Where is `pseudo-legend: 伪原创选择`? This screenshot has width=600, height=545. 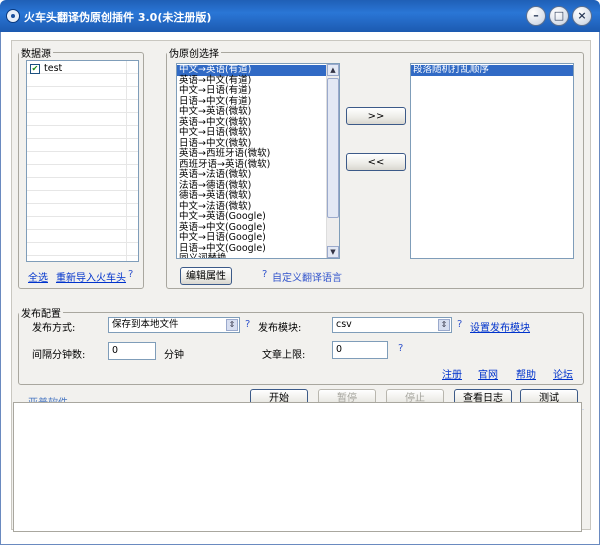 pseudo-legend: 伪原创选择 is located at coordinates (194, 54).